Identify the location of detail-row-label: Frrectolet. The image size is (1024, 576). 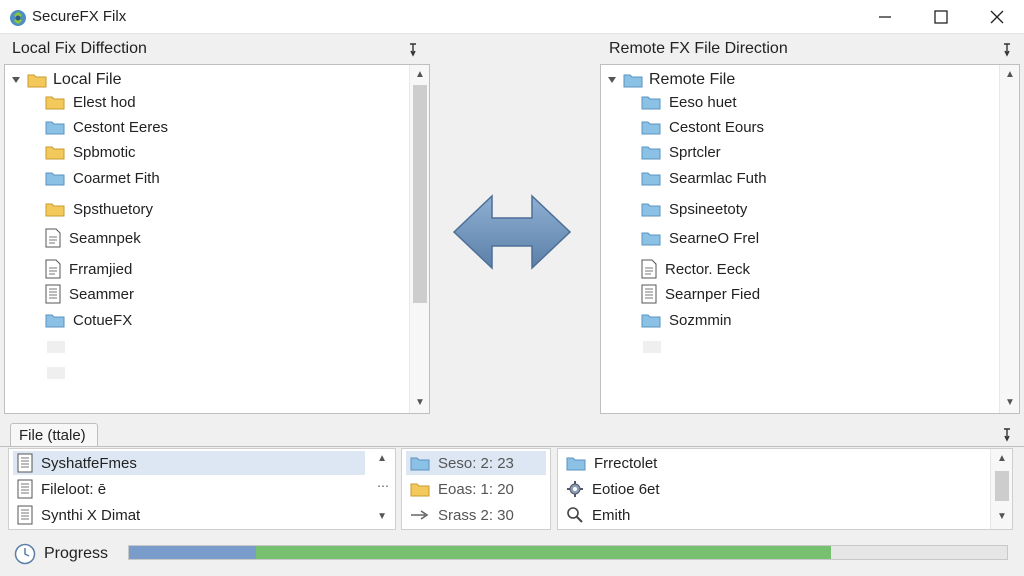
(626, 463).